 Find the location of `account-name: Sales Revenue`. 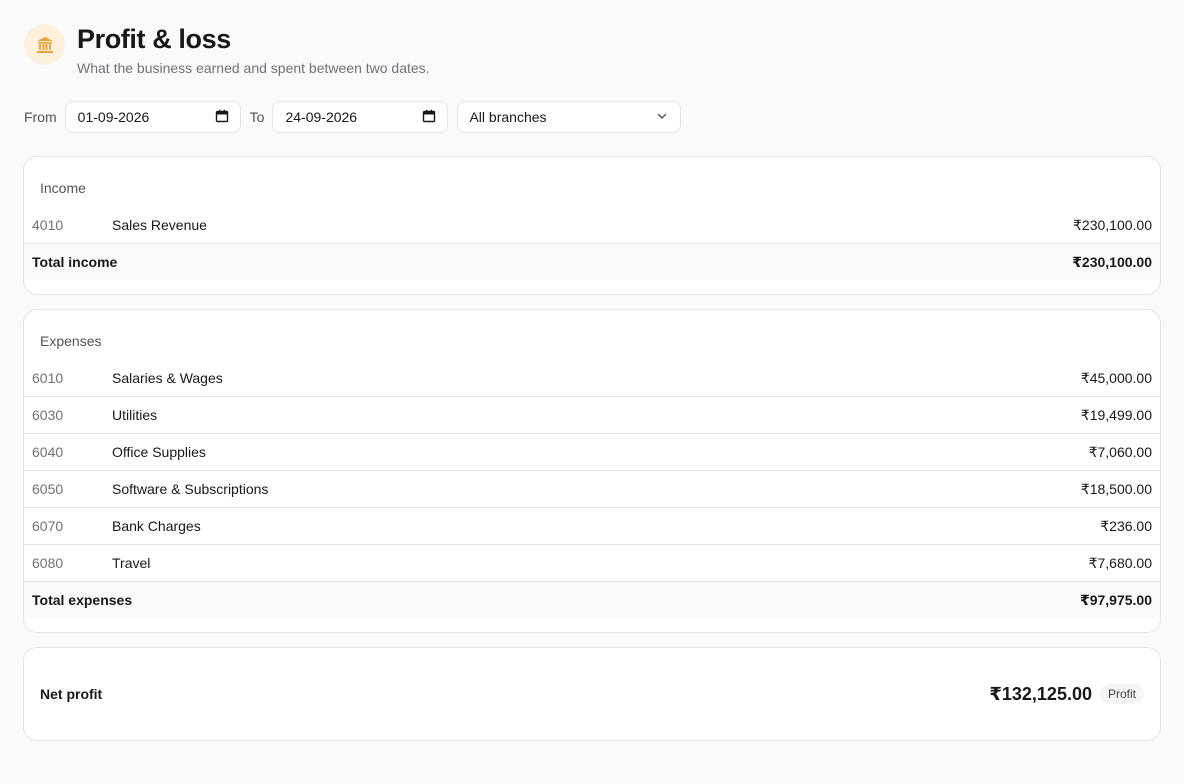

account-name: Sales Revenue is located at coordinates (159, 225).